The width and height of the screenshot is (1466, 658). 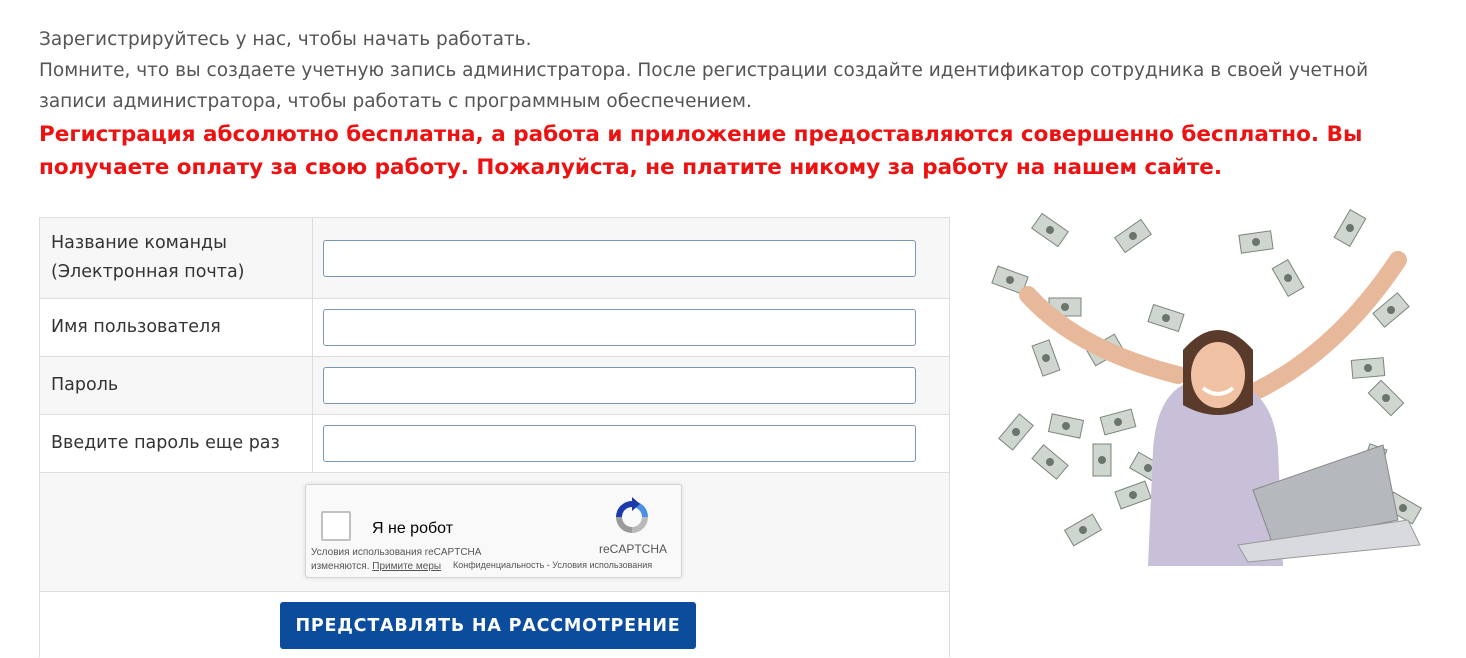 What do you see at coordinates (633, 549) in the screenshot?
I see `recaptcha-brand: reCAPTCHA` at bounding box center [633, 549].